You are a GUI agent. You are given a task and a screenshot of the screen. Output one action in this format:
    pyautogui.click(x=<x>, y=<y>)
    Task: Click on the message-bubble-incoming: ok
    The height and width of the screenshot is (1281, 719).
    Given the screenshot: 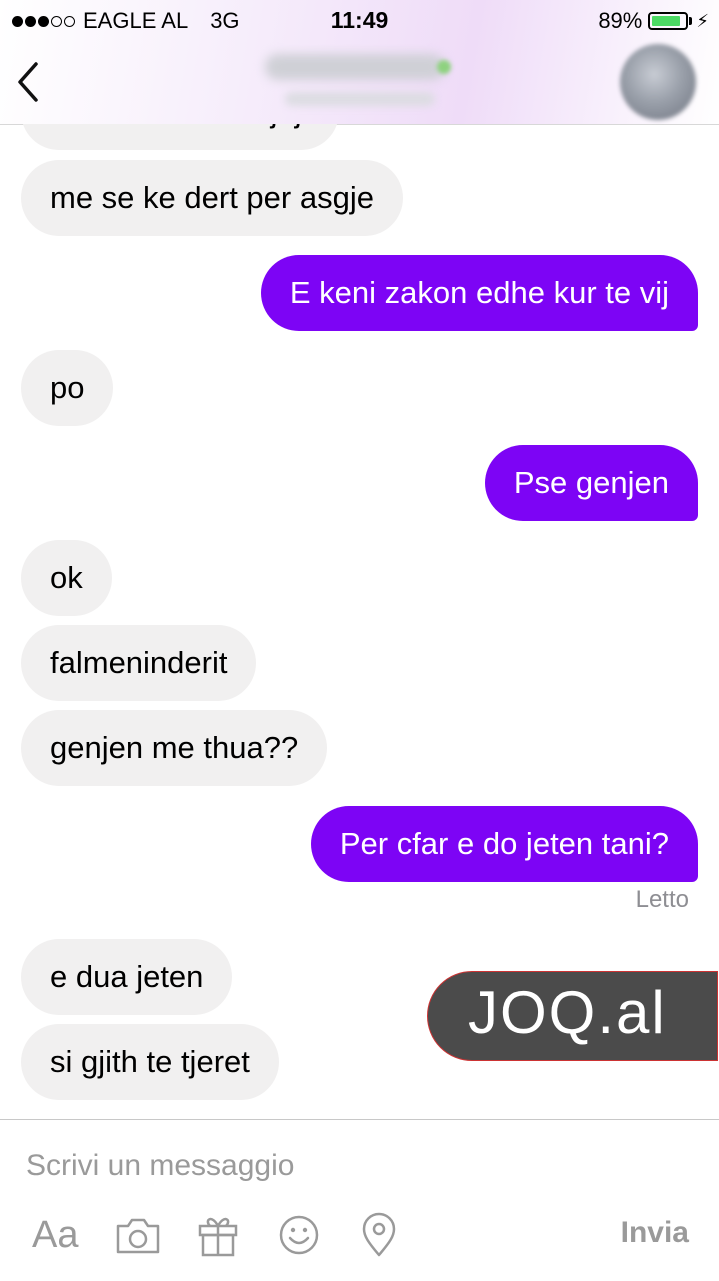 What is the action you would take?
    pyautogui.click(x=66, y=578)
    